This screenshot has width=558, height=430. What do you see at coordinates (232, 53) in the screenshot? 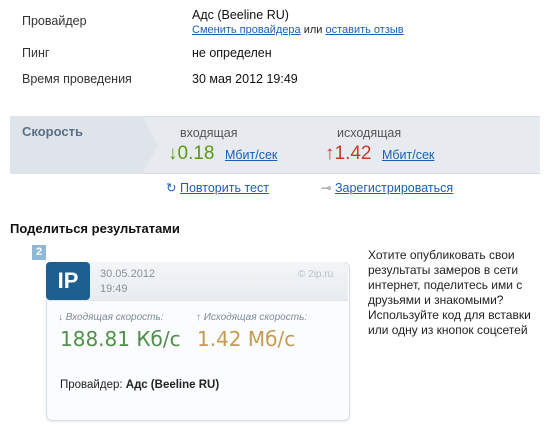
I see `ping-value: не определен` at bounding box center [232, 53].